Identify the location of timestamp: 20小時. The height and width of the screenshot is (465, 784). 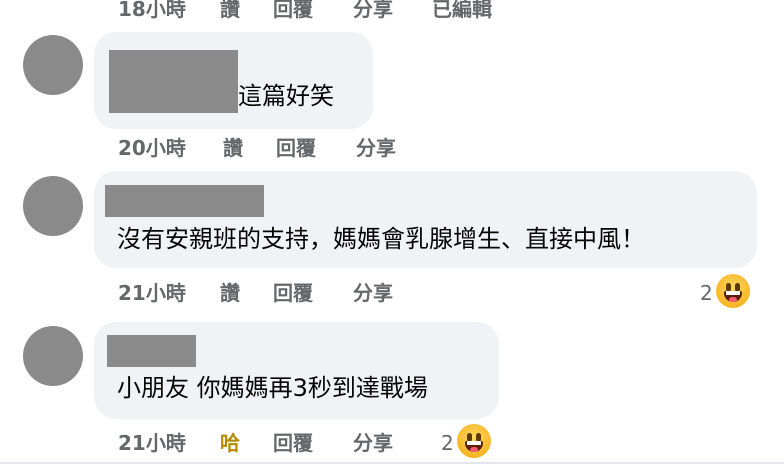
(152, 148).